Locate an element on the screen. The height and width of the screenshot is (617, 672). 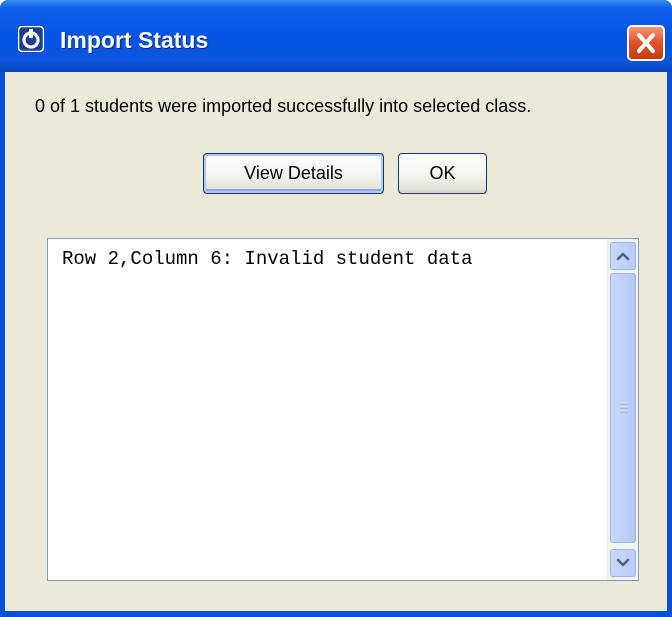
close-icon is located at coordinates (646, 43).